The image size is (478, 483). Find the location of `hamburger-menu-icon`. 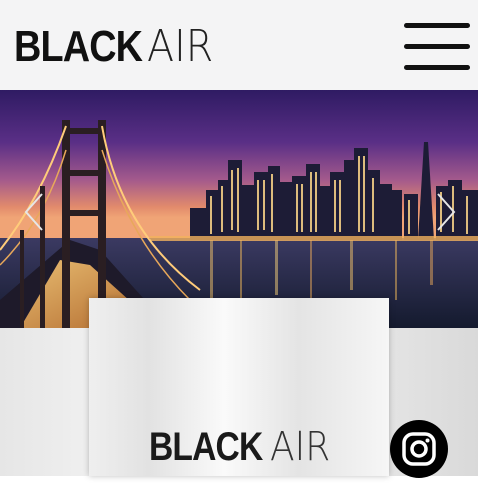

hamburger-menu-icon is located at coordinates (438, 47).